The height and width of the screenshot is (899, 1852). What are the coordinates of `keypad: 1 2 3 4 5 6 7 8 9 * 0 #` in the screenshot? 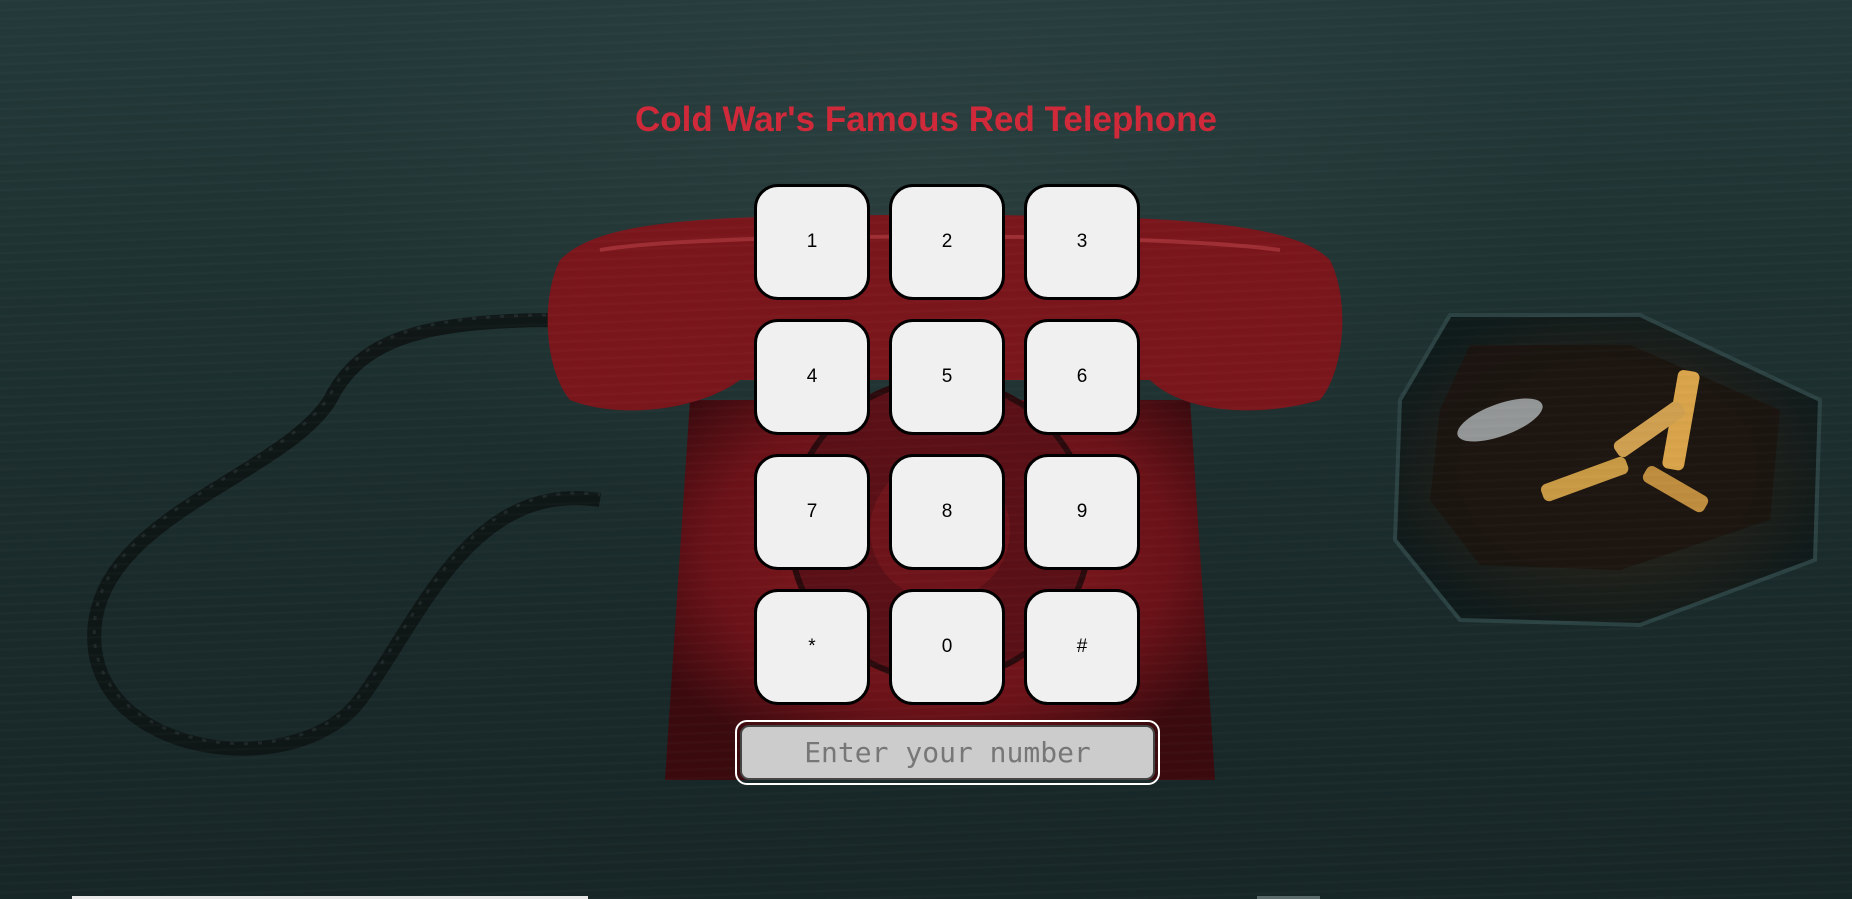 It's located at (947, 444).